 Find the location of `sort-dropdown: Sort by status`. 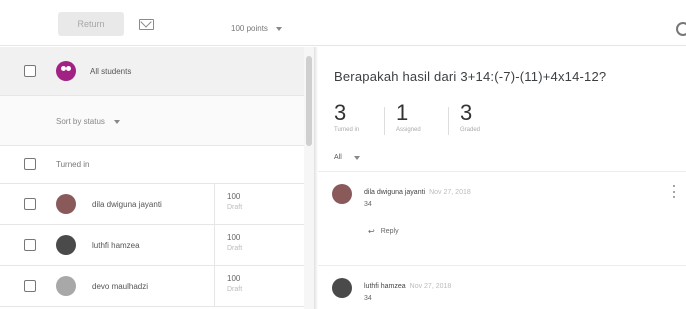

sort-dropdown: Sort by status is located at coordinates (88, 121).